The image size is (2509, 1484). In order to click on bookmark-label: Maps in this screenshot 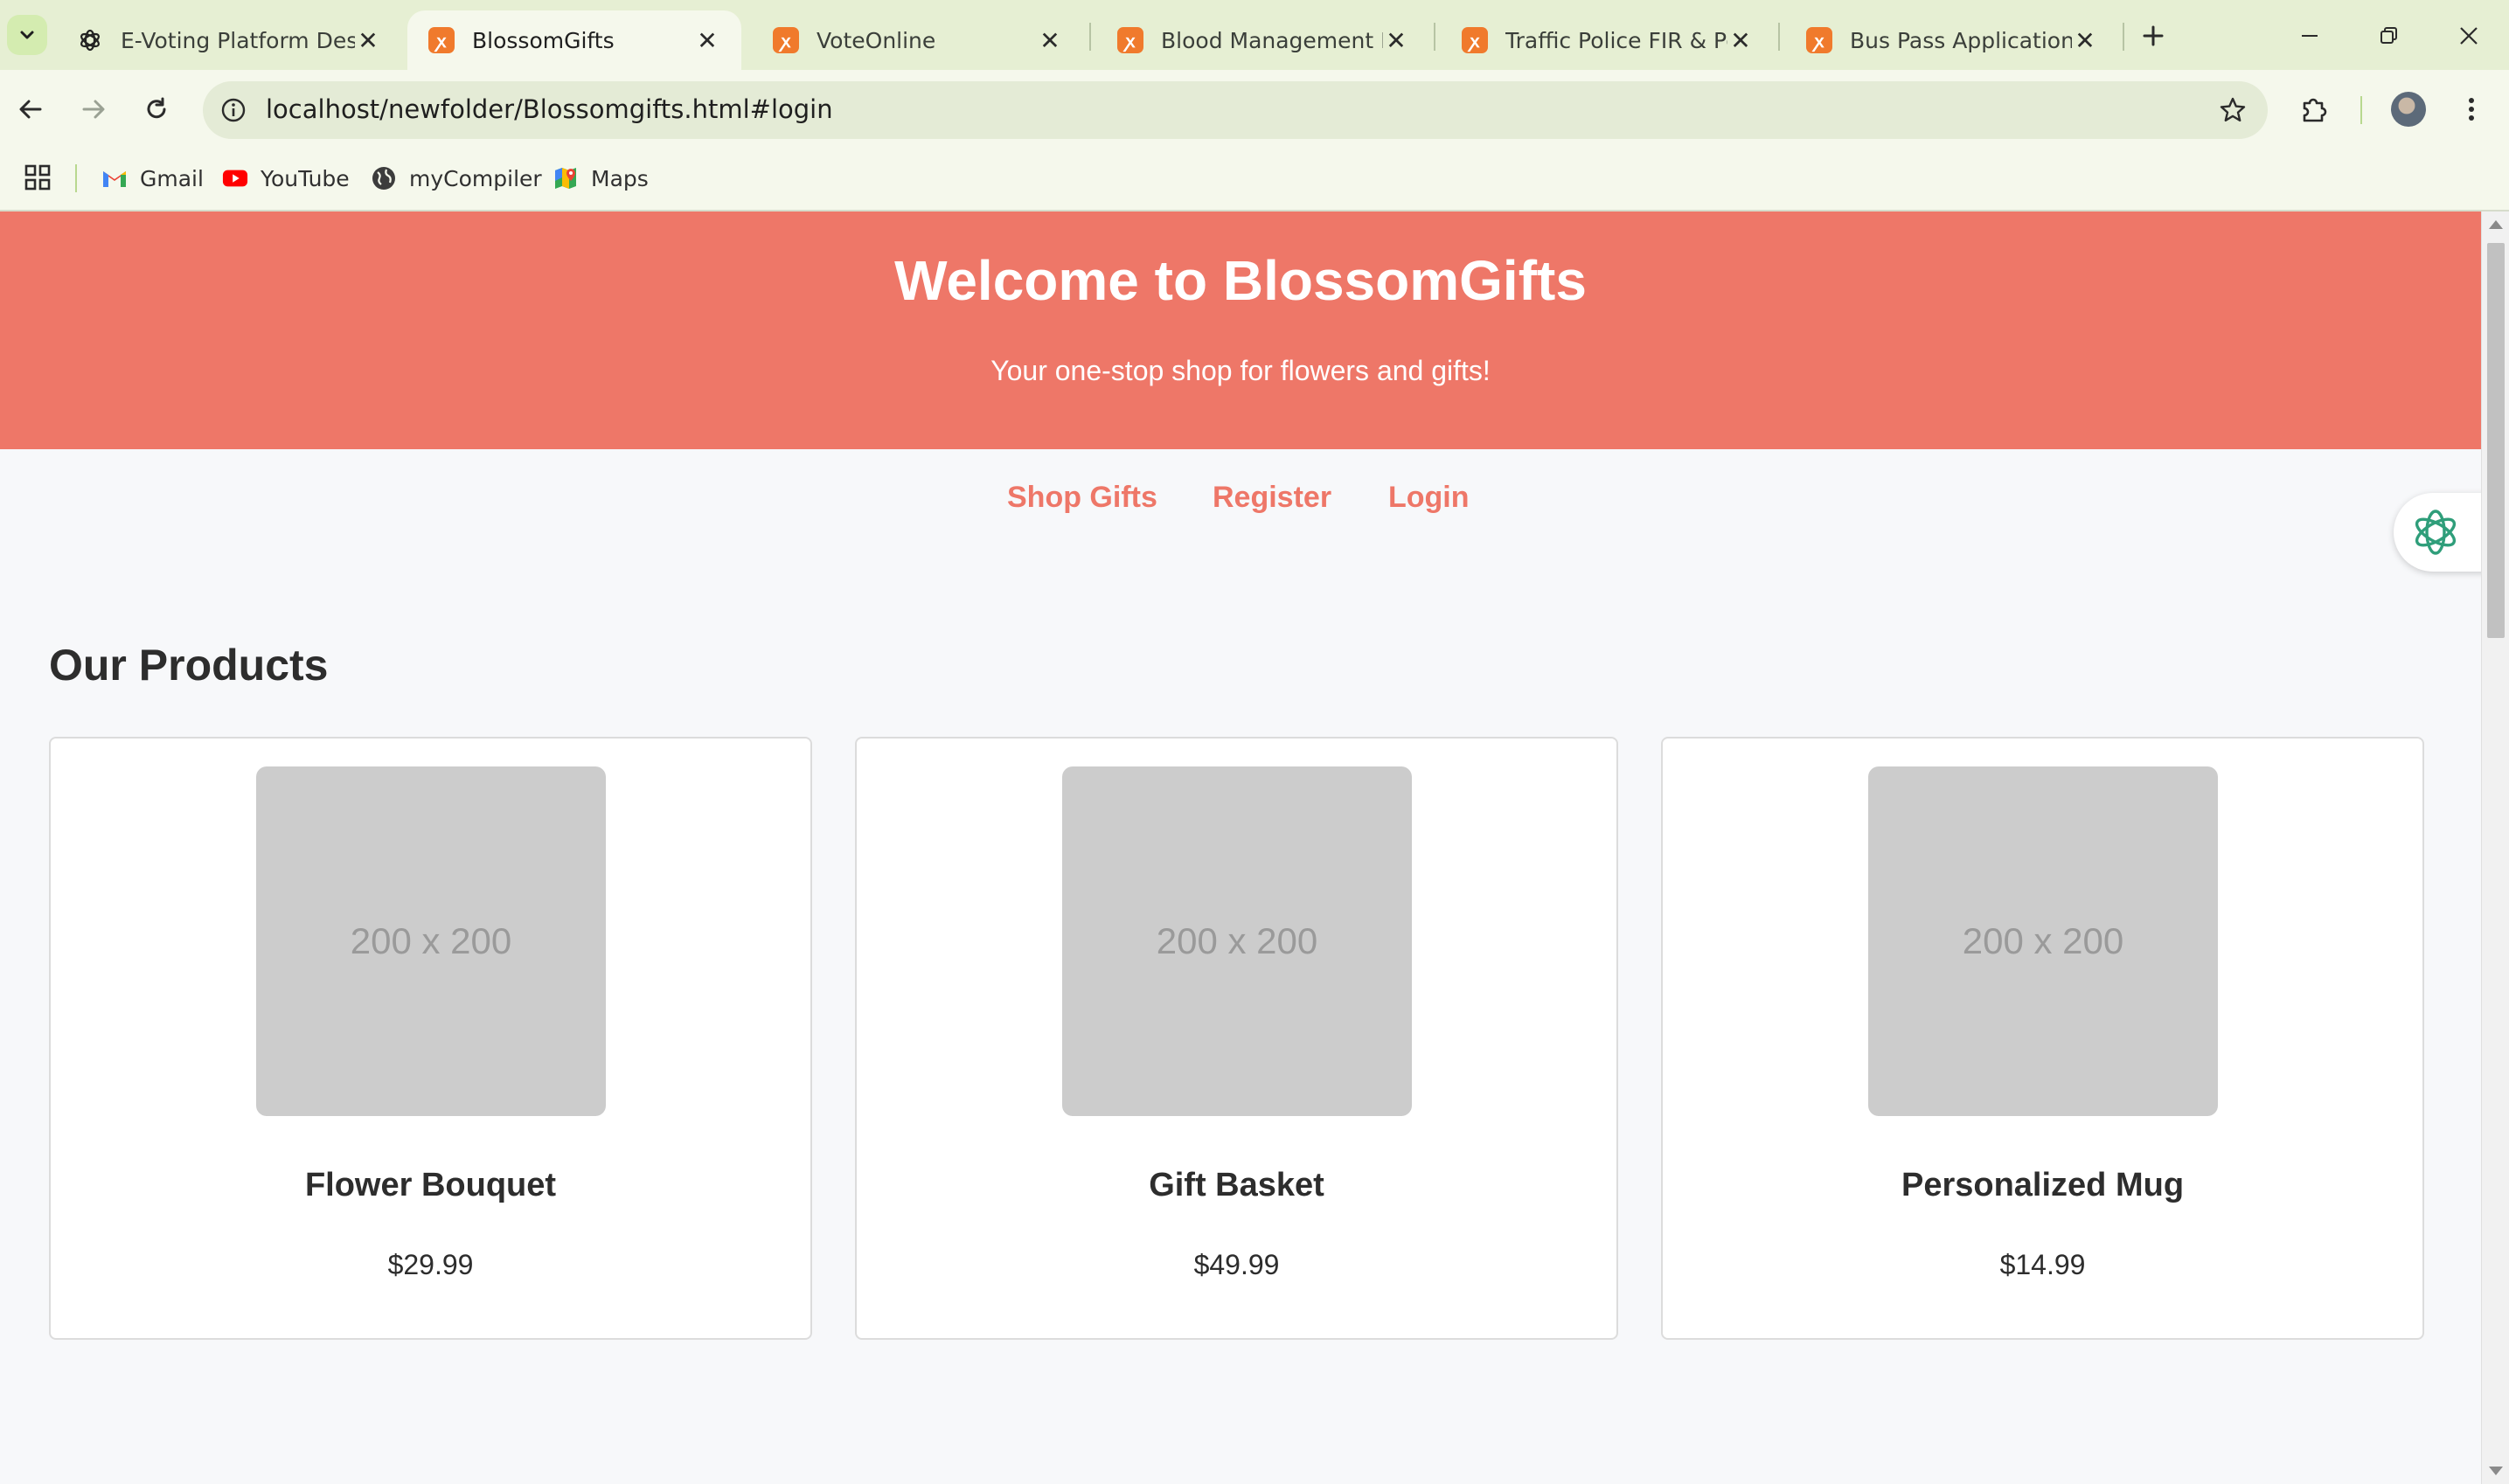, I will do `click(620, 178)`.